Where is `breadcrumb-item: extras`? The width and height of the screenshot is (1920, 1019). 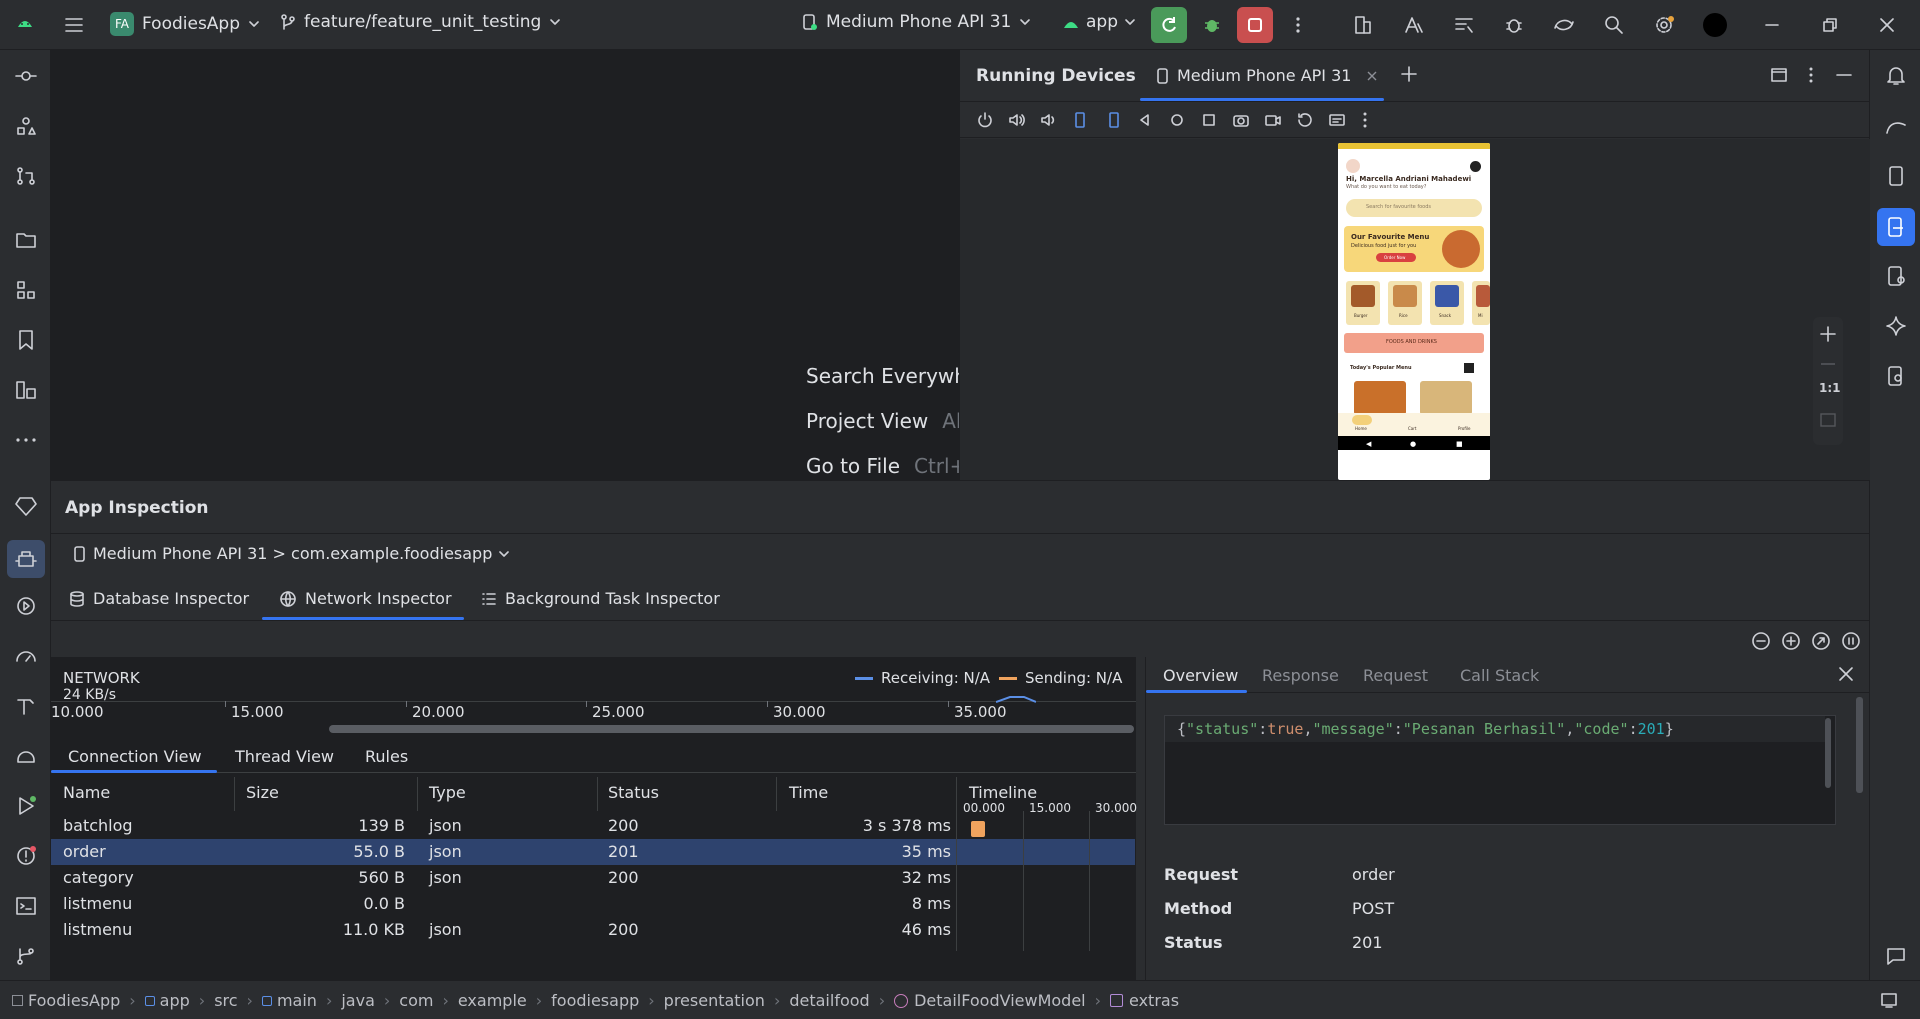
breadcrumb-item: extras is located at coordinates (1144, 1000).